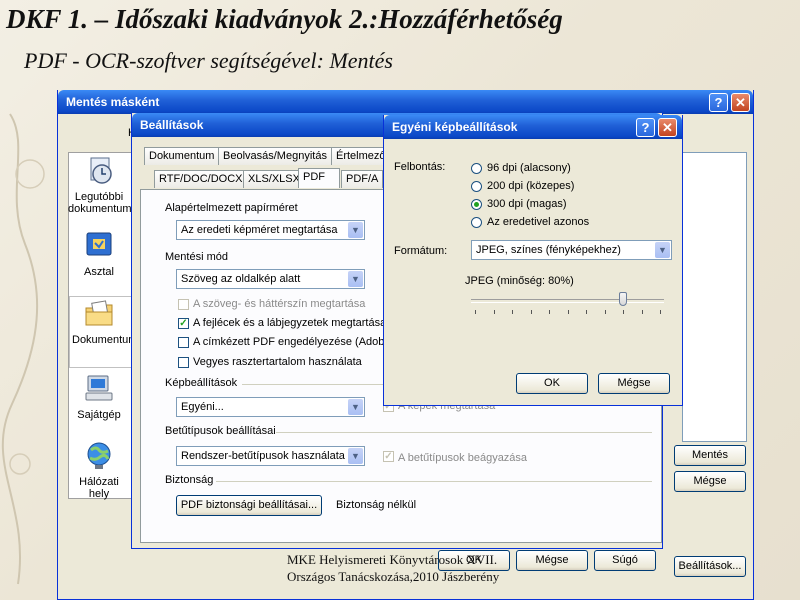 This screenshot has width=800, height=600. I want to click on embed-fonts-checkbox: ✓, so click(388, 456).